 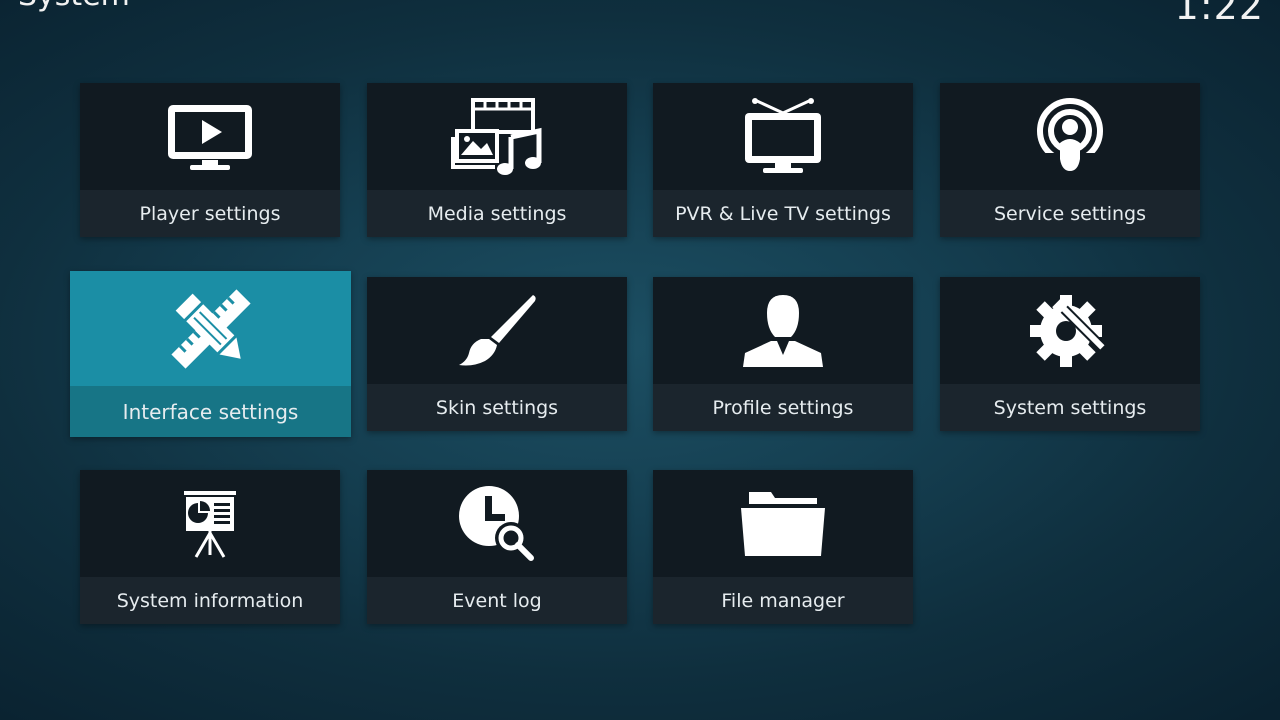 What do you see at coordinates (783, 330) in the screenshot?
I see `user-icon` at bounding box center [783, 330].